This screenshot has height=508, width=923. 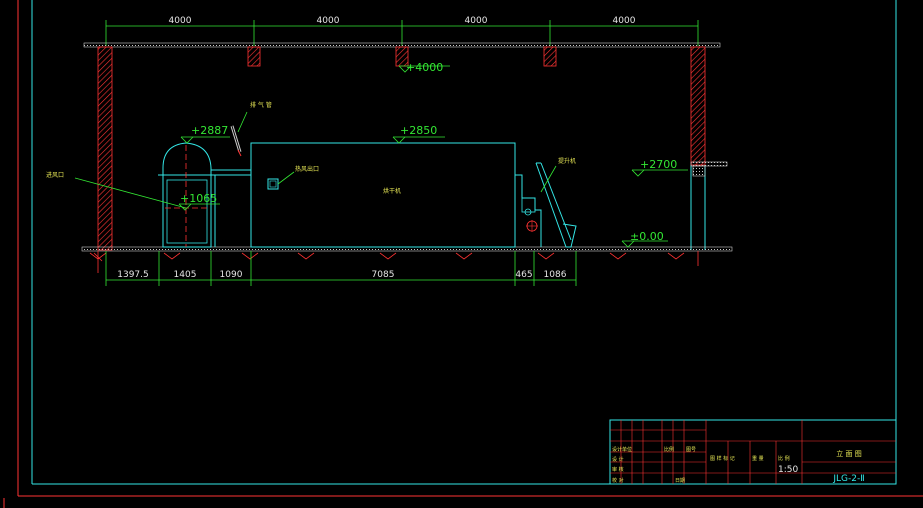 I want to click on title-block-row-4: 日期, so click(x=680, y=481).